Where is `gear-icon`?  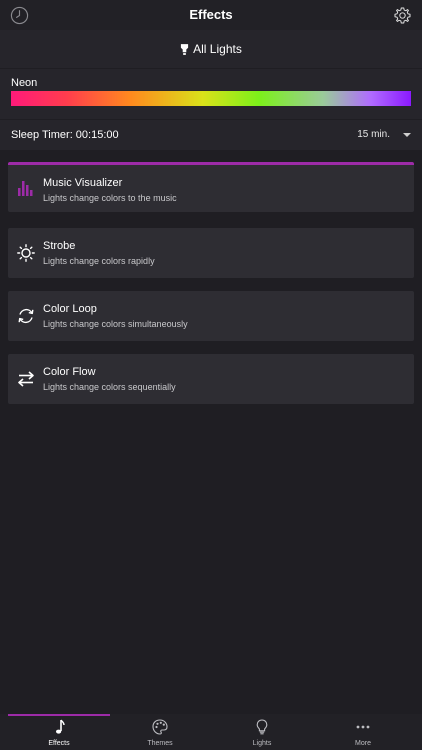 gear-icon is located at coordinates (402, 15).